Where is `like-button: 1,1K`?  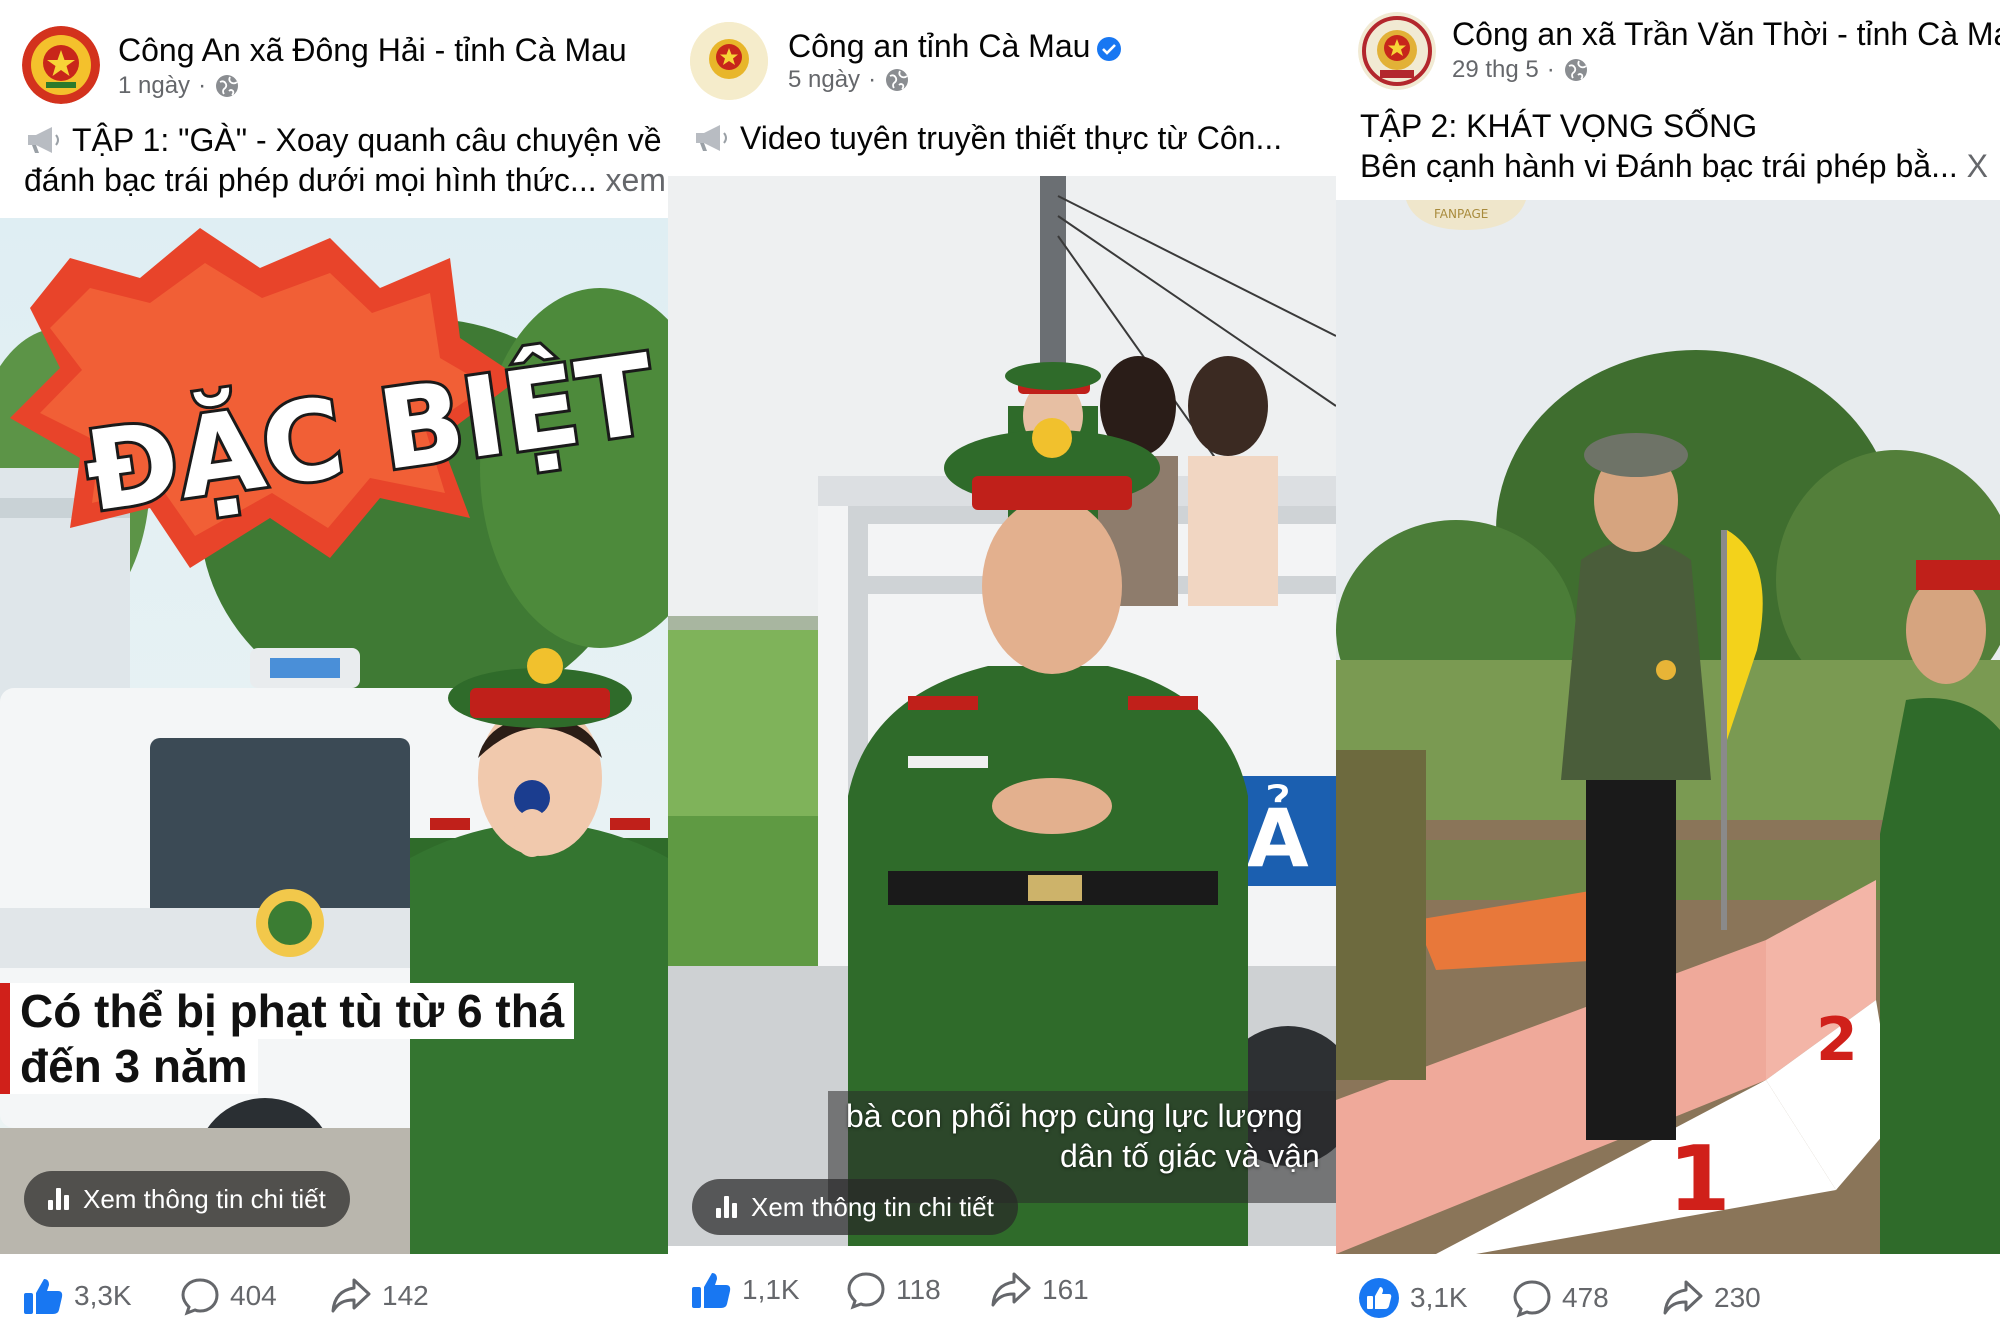
like-button: 1,1K is located at coordinates (745, 1290).